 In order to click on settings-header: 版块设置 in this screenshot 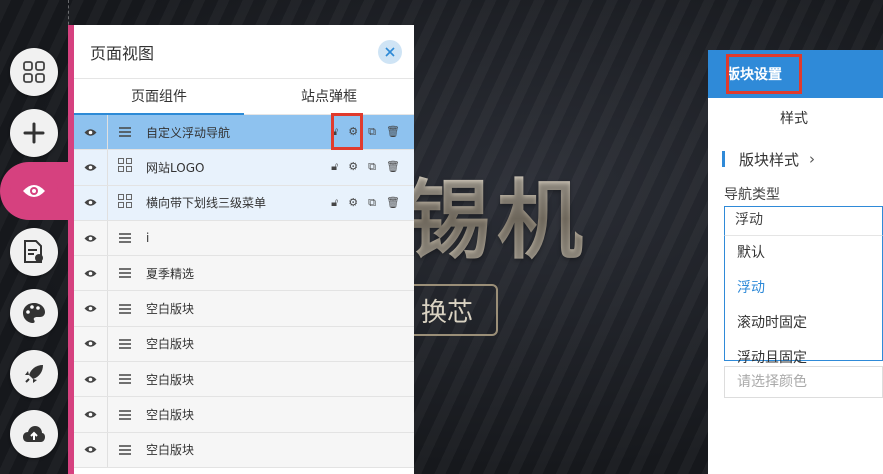, I will do `click(795, 74)`.